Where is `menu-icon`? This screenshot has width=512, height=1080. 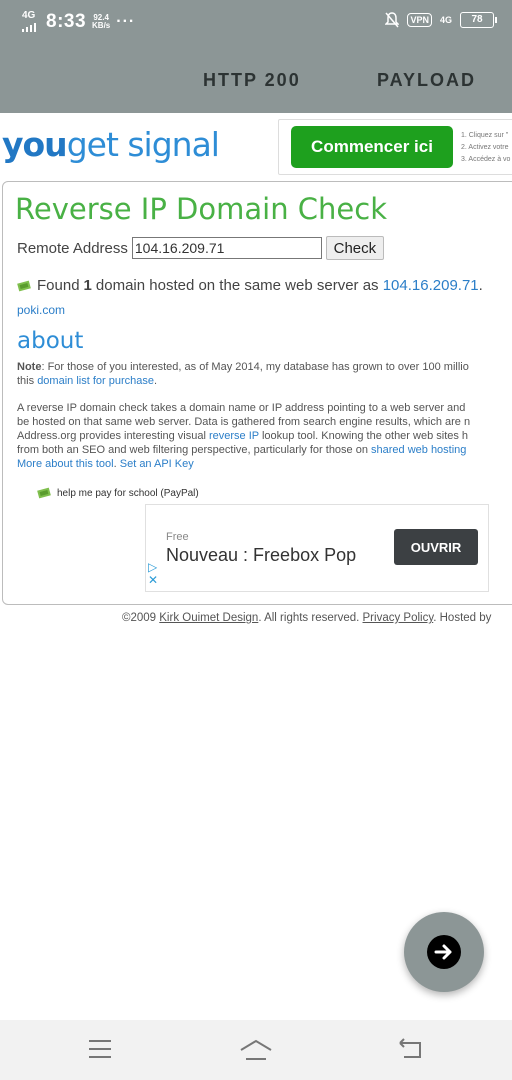 menu-icon is located at coordinates (100, 1049).